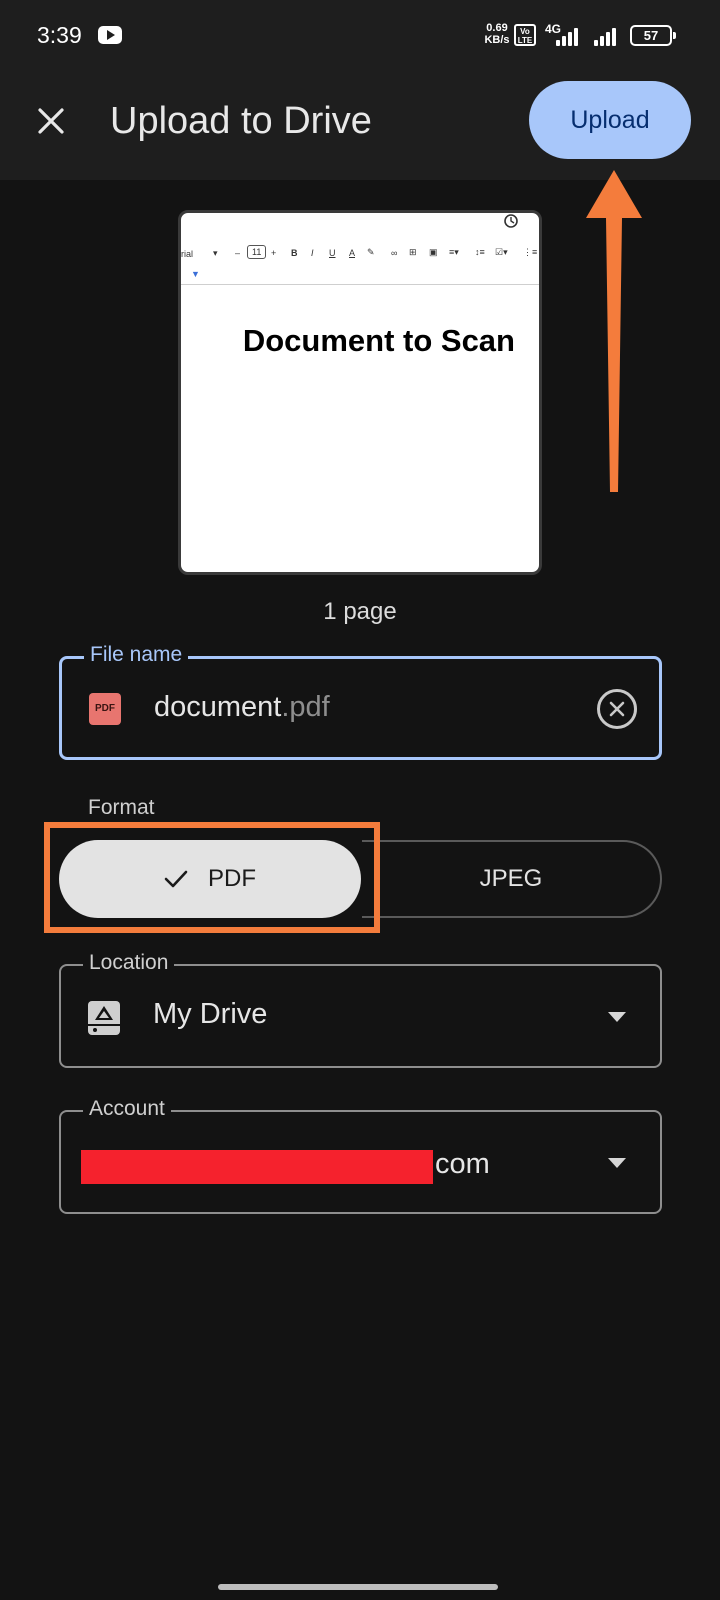 The image size is (720, 1600). I want to click on preview-link: ∞, so click(394, 253).